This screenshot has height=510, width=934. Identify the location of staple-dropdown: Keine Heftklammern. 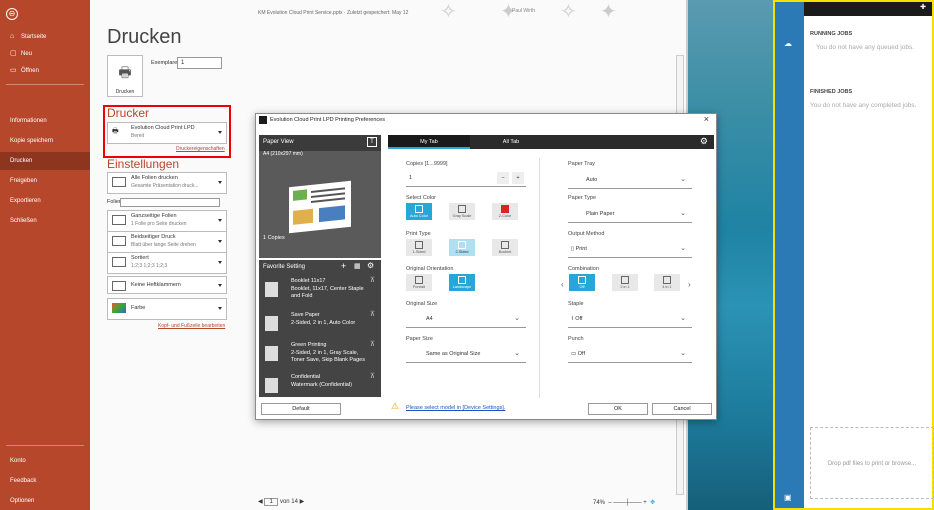
(167, 285).